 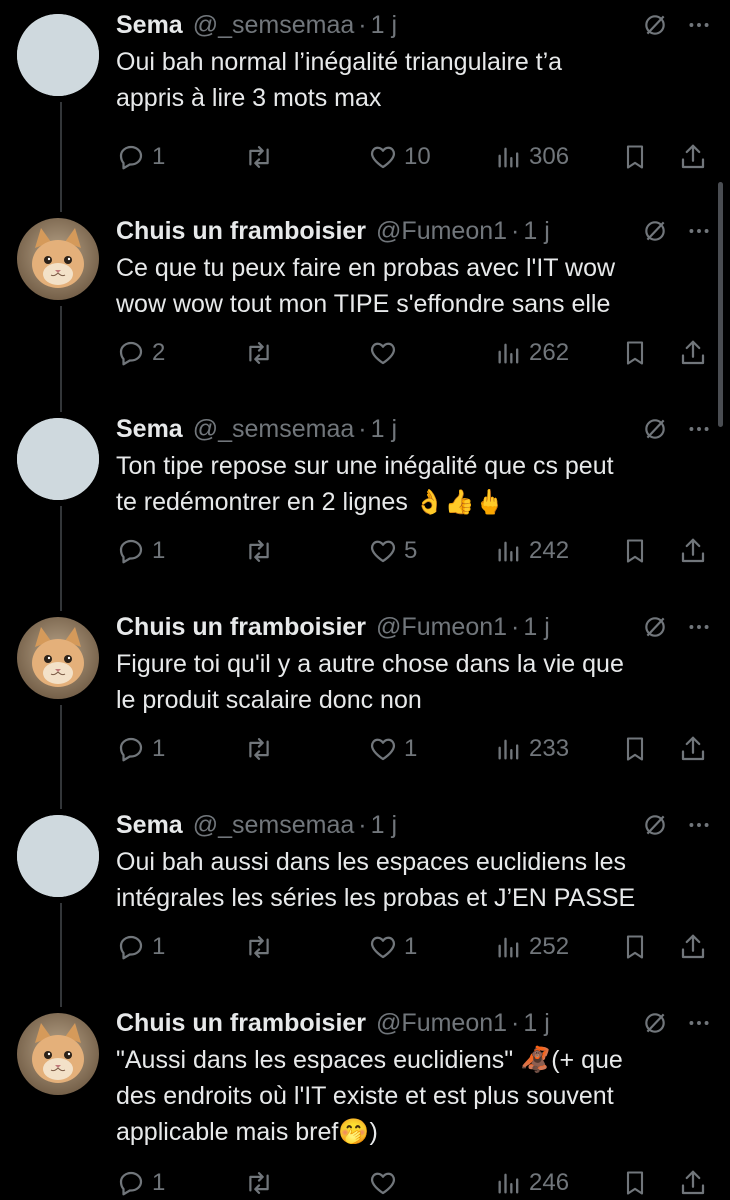 I want to click on like-button: 5, so click(x=392, y=551).